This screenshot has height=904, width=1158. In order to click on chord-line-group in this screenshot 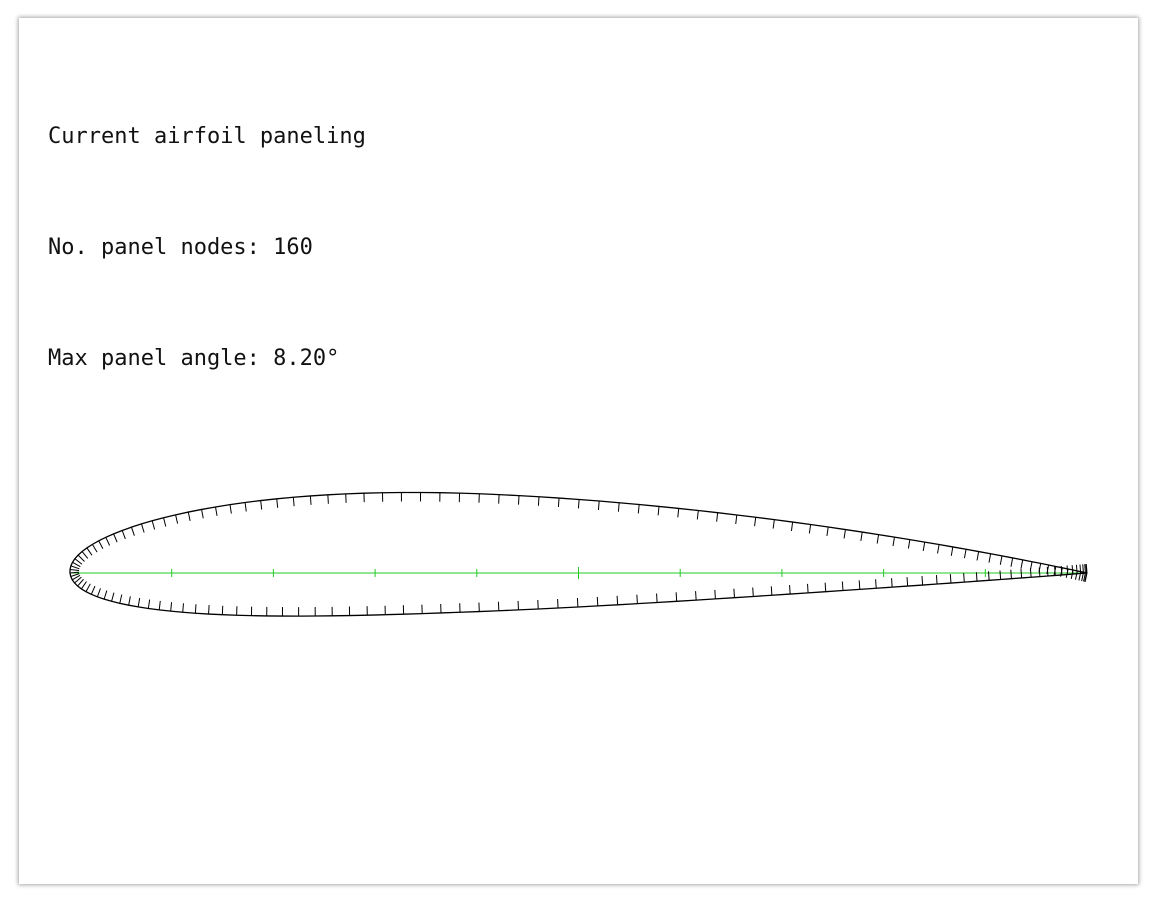, I will do `click(578, 573)`.